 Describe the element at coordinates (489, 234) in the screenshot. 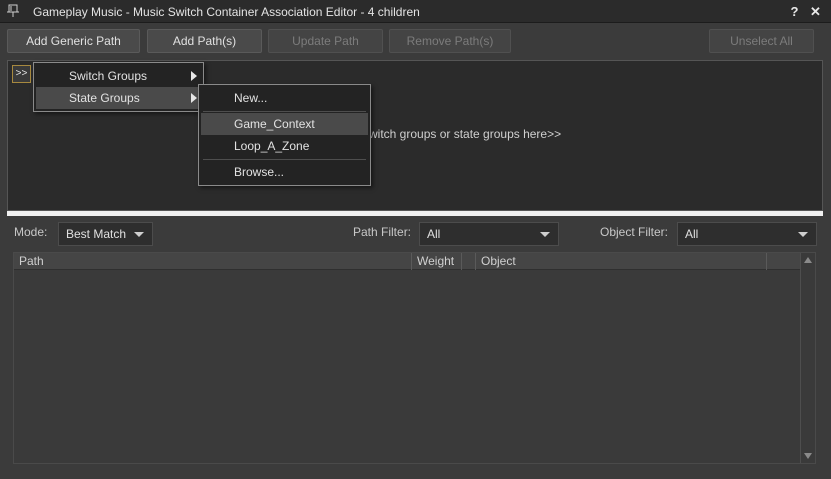

I see `path-filter-select: All` at that location.